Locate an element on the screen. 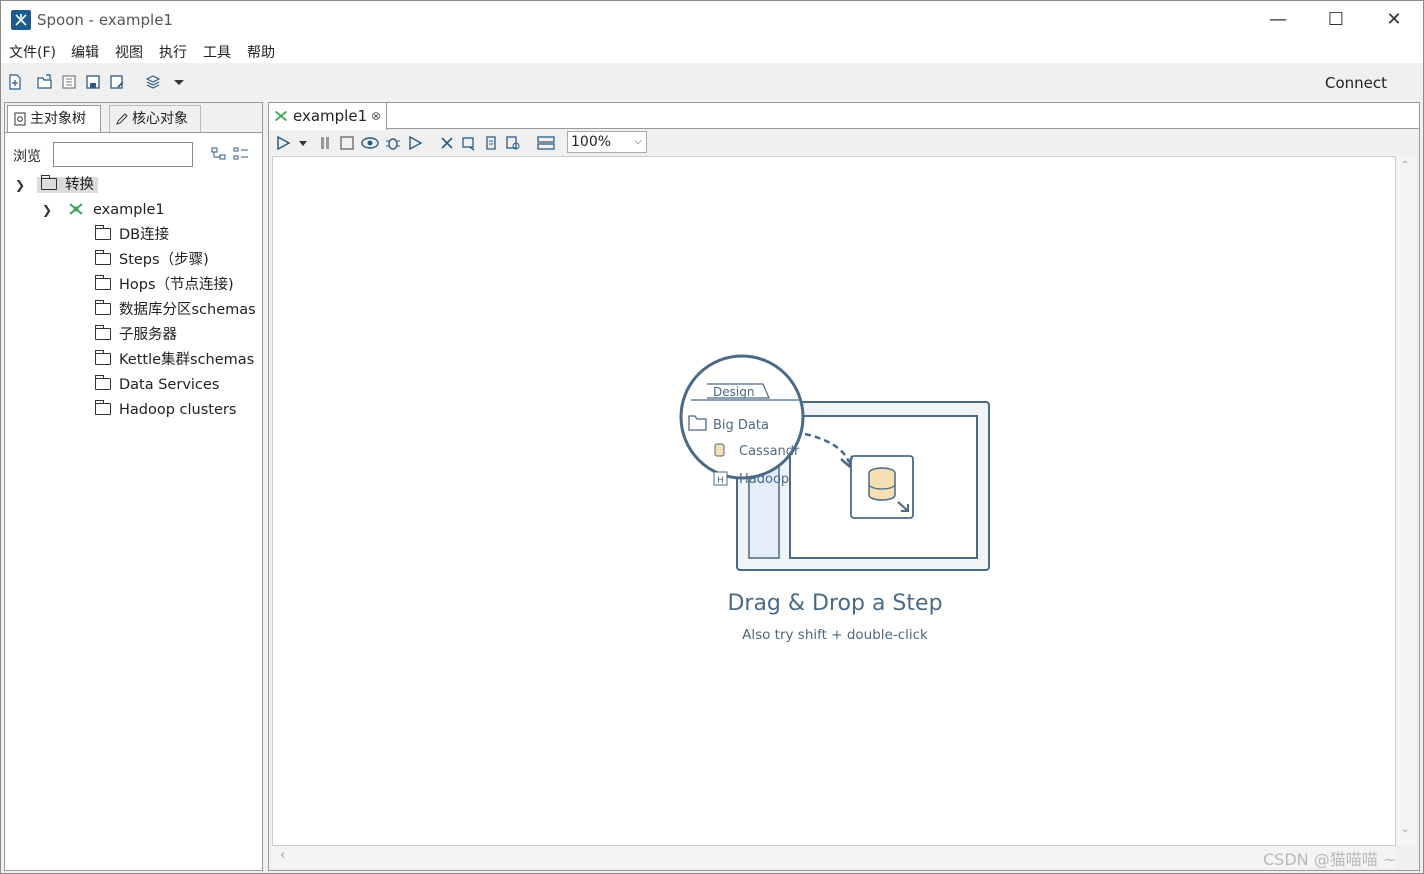 This screenshot has height=874, width=1424. run-icon is located at coordinates (283, 143).